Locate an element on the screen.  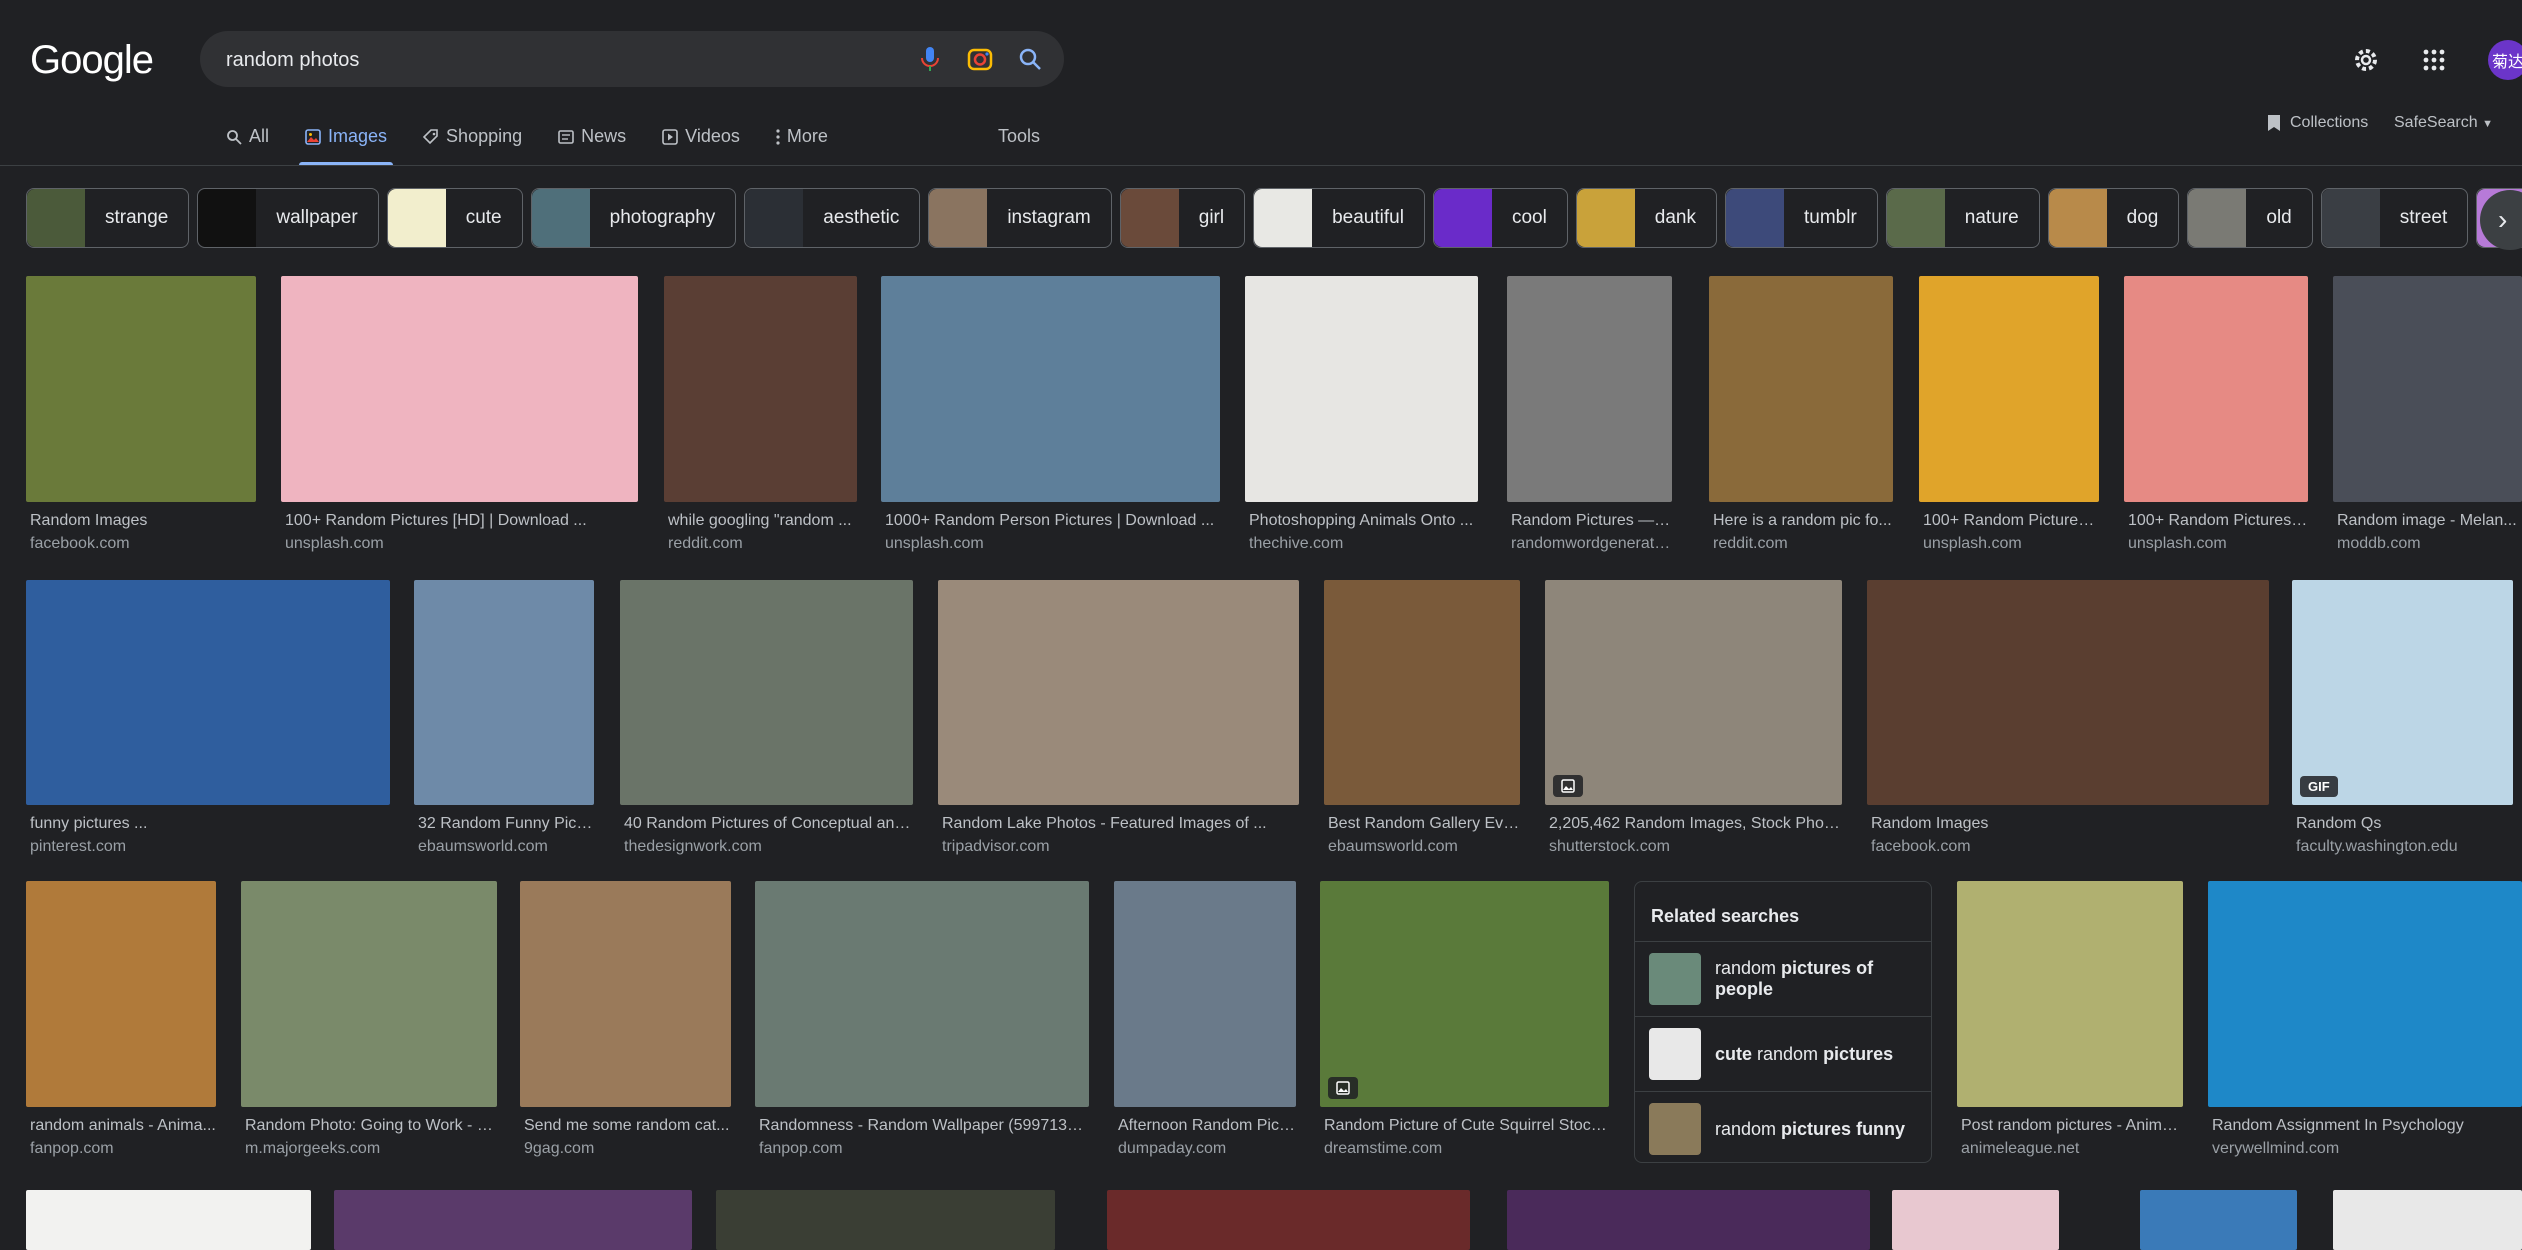
tab-news: News is located at coordinates (592, 142).